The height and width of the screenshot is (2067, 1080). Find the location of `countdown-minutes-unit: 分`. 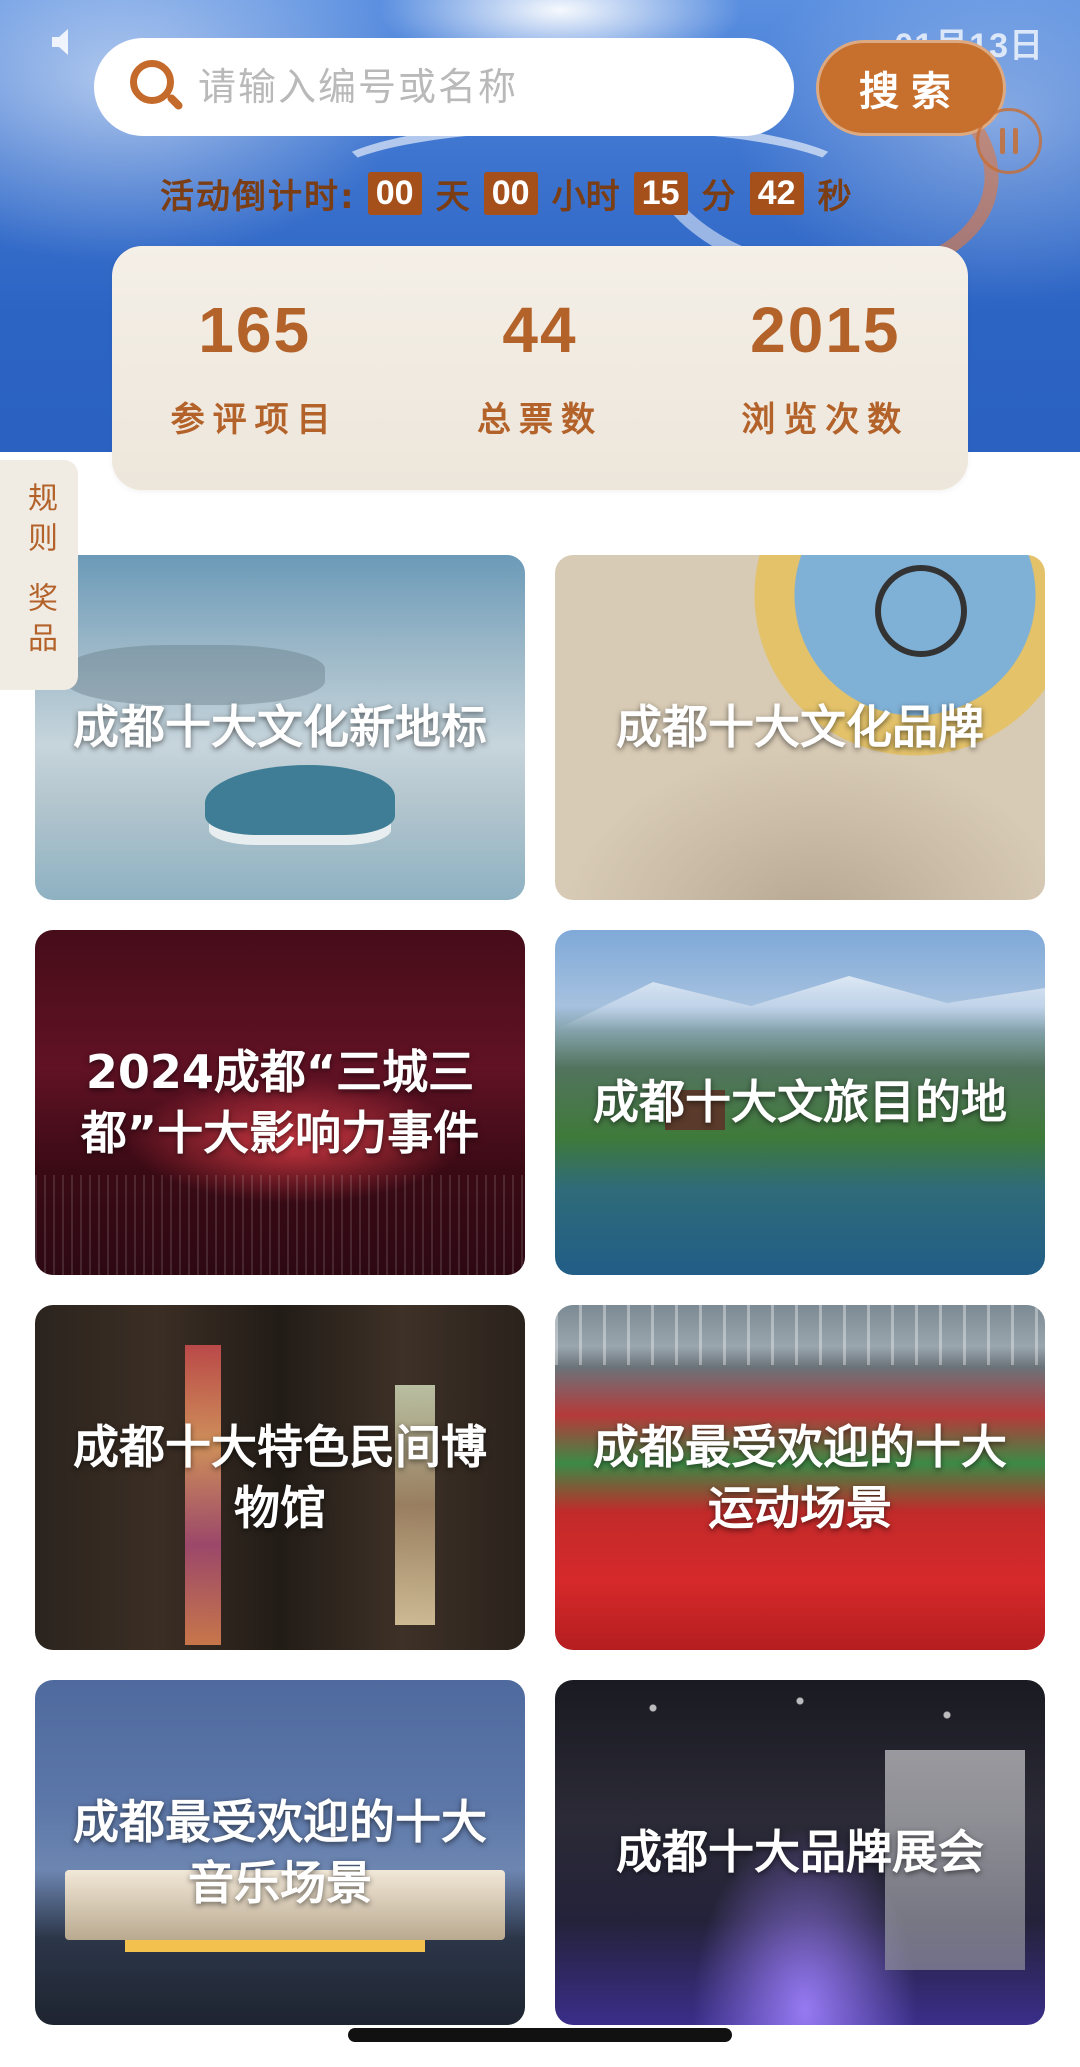

countdown-minutes-unit: 分 is located at coordinates (718, 196).